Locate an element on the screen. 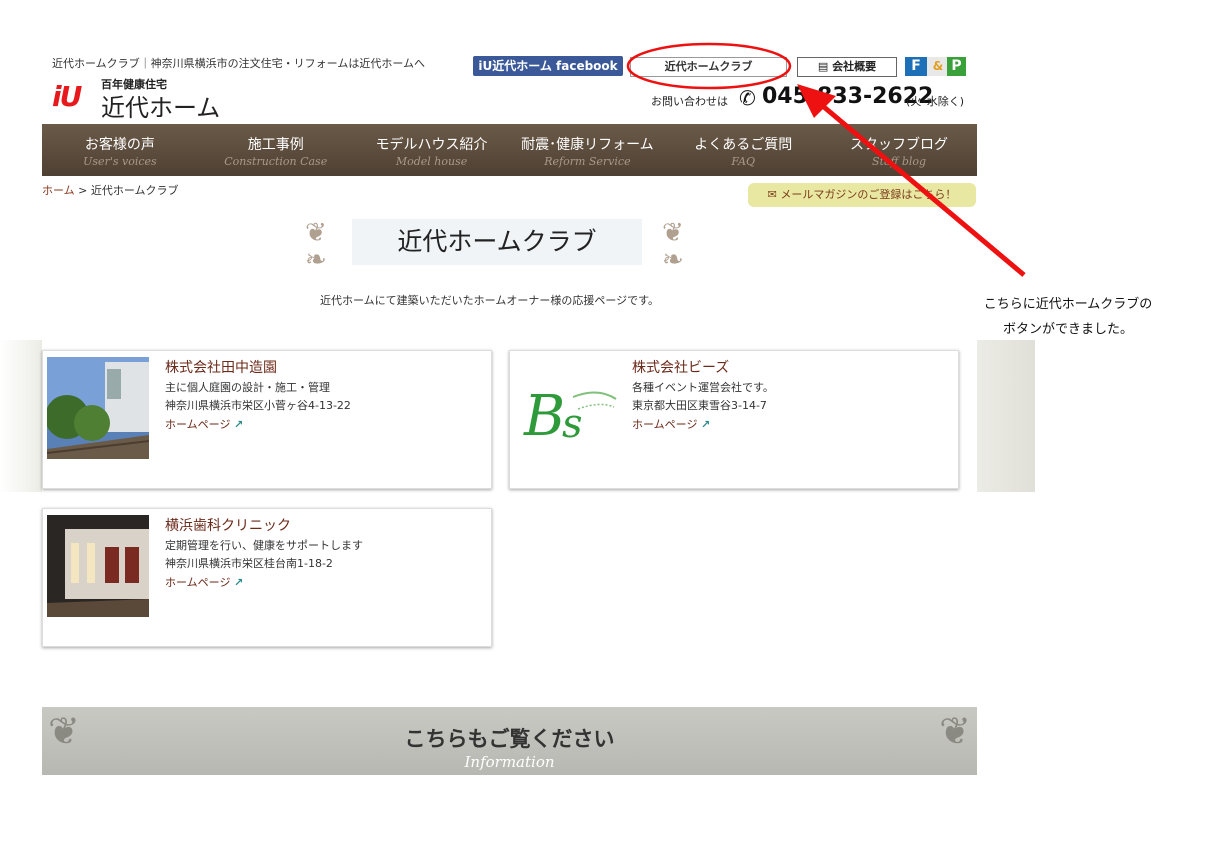  nav-item-voices: お客様の声 User's voices is located at coordinates (120, 150).